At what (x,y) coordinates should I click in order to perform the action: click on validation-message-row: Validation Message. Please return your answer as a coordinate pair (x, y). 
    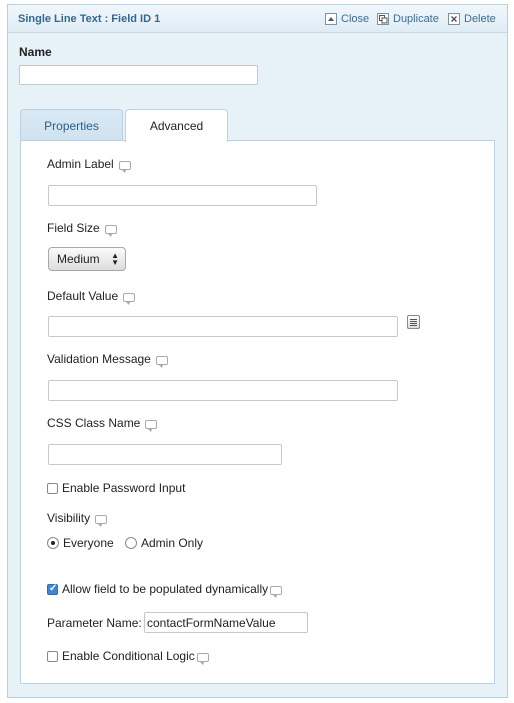
    Looking at the image, I should click on (107, 360).